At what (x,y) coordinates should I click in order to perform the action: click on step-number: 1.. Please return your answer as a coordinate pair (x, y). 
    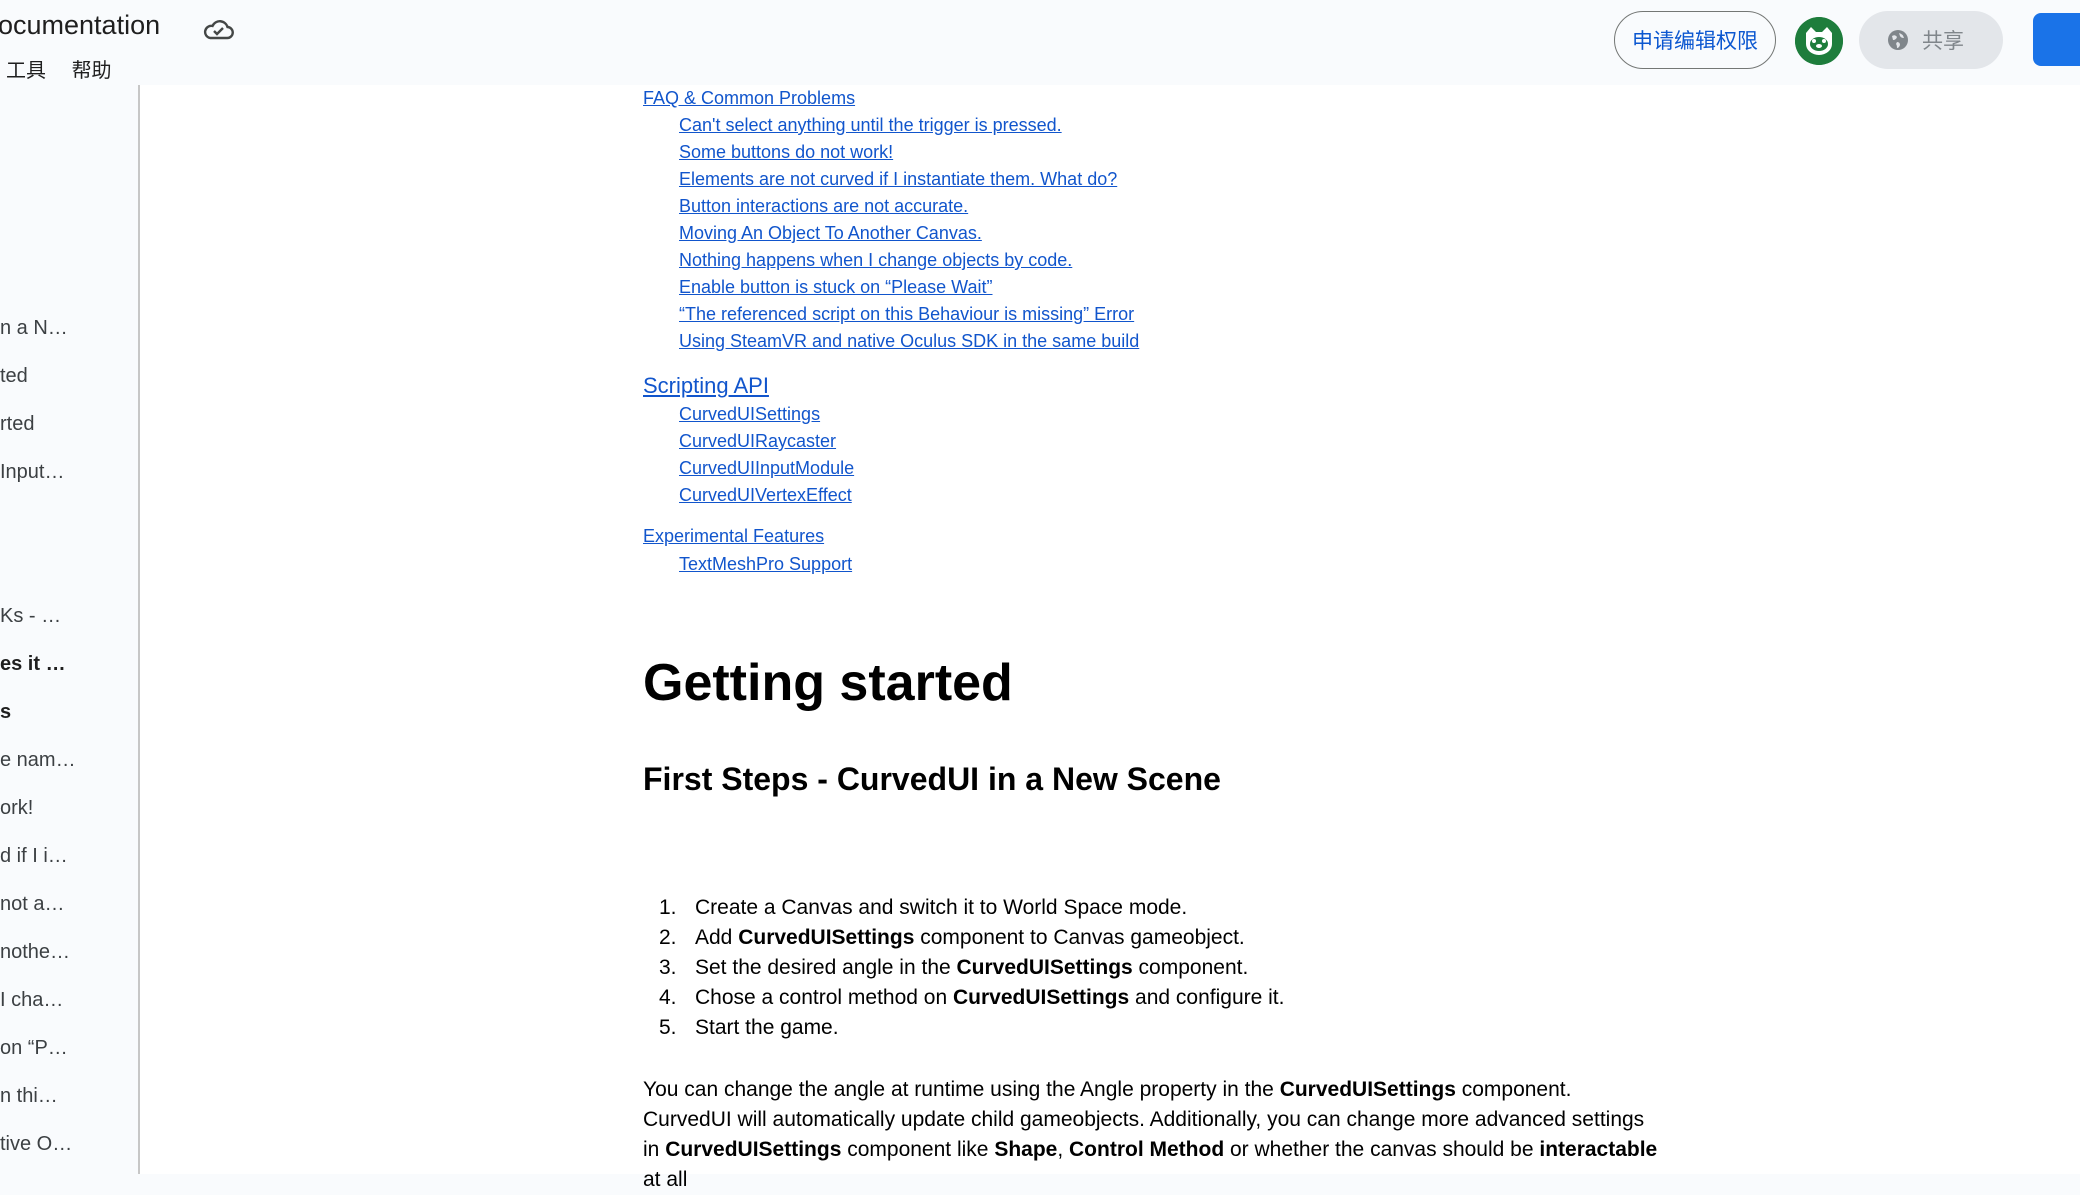
    Looking at the image, I should click on (668, 907).